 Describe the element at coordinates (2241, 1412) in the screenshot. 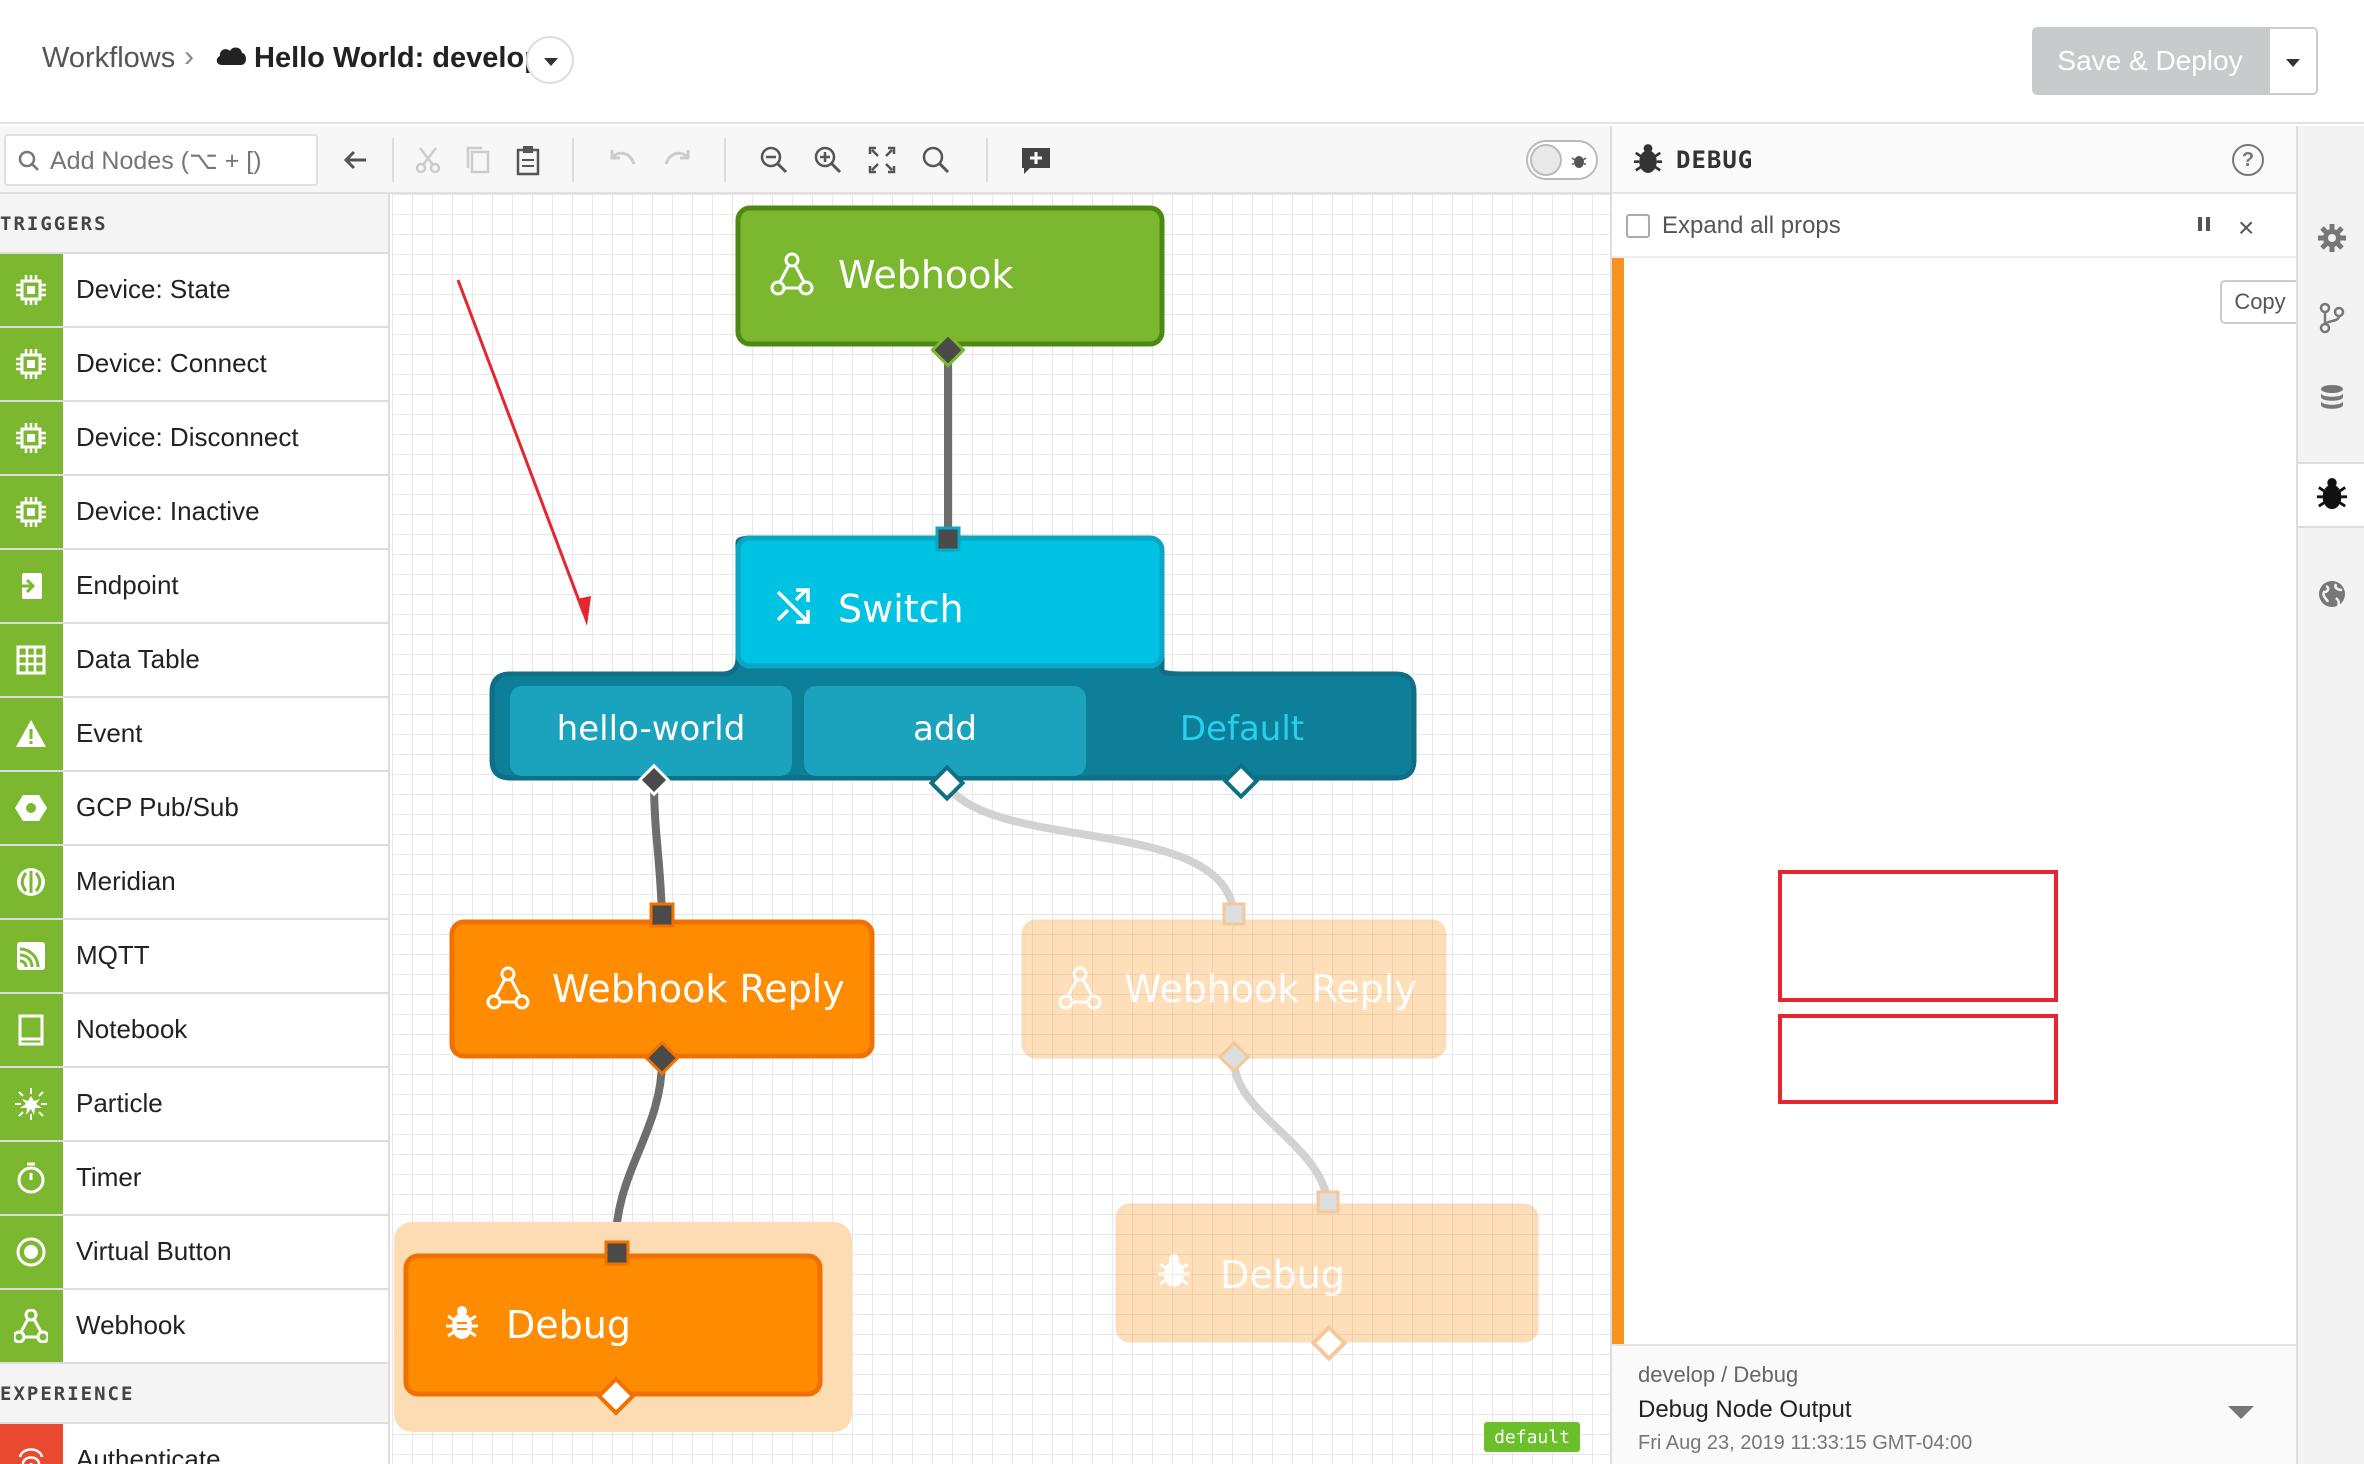

I see `chevron-down-icon` at that location.